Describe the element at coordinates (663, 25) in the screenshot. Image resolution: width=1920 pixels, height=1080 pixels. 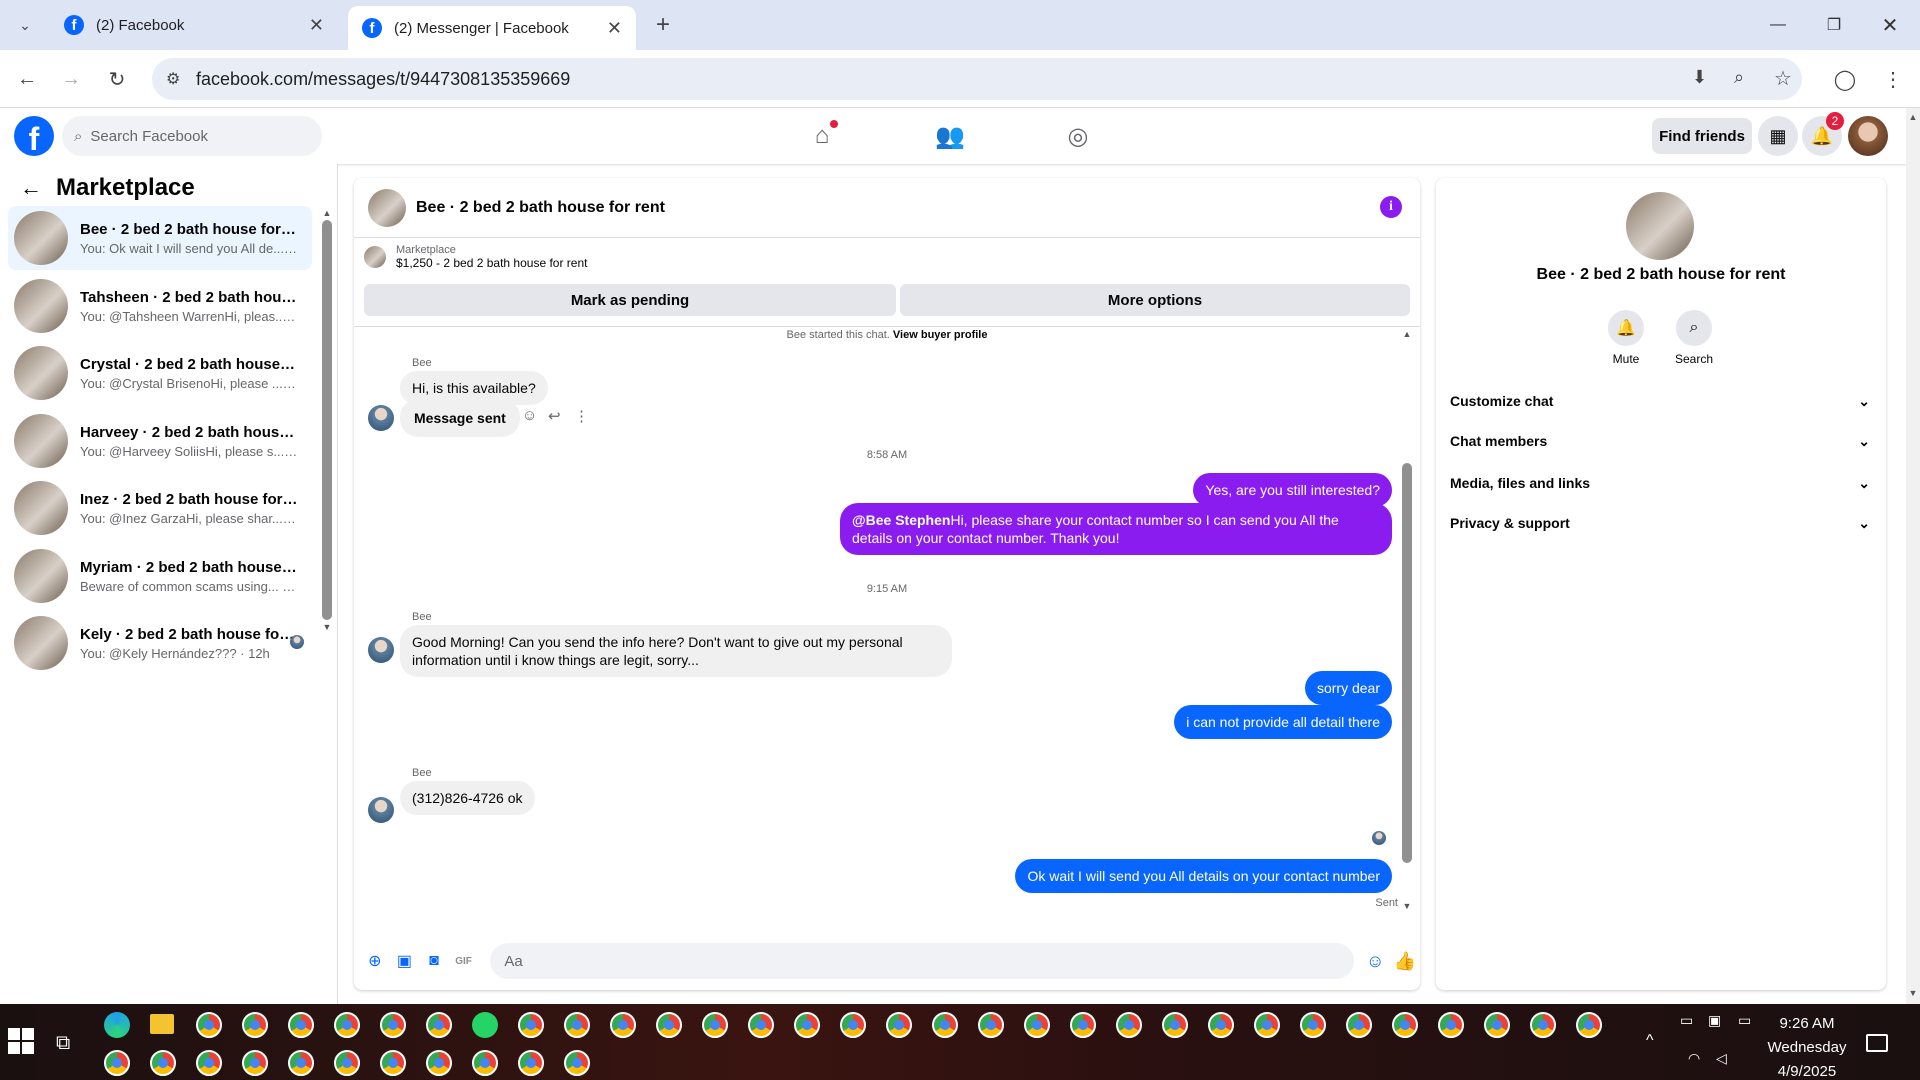
I see `new-tab-icon: +` at that location.